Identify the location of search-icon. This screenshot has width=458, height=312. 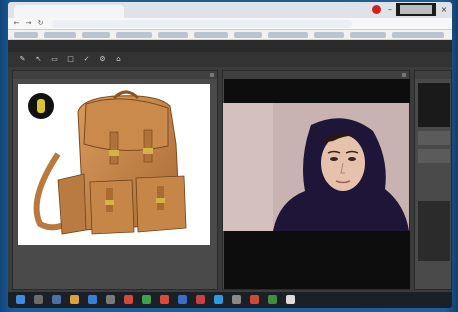
(38, 299).